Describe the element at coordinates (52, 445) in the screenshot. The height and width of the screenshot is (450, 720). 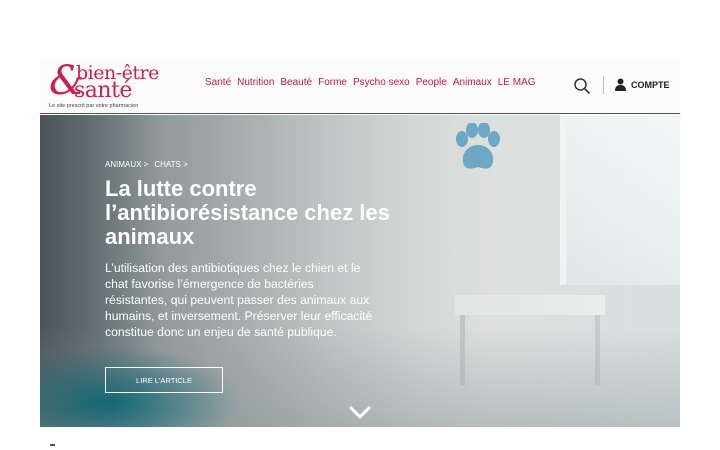
I see `below-fold-mark` at that location.